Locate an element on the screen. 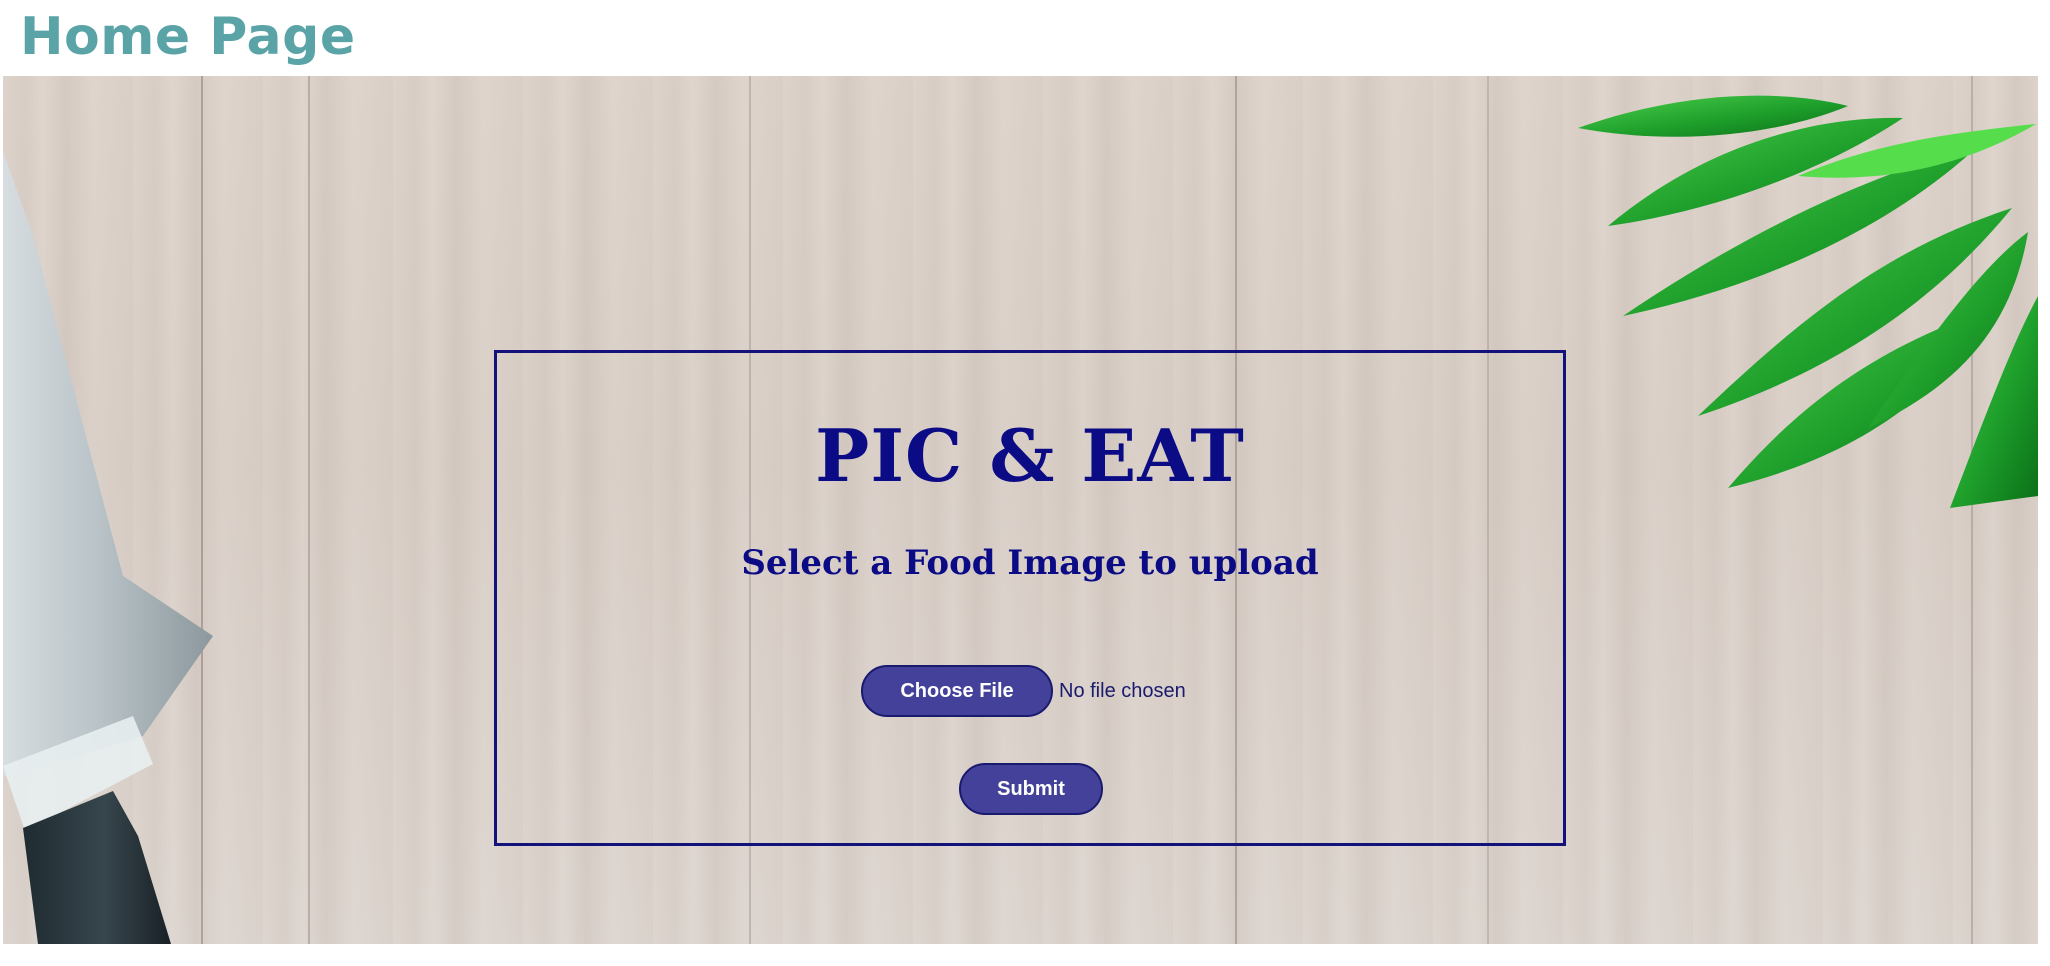 The image size is (2050, 966). knife-illustration is located at coordinates (108, 547).